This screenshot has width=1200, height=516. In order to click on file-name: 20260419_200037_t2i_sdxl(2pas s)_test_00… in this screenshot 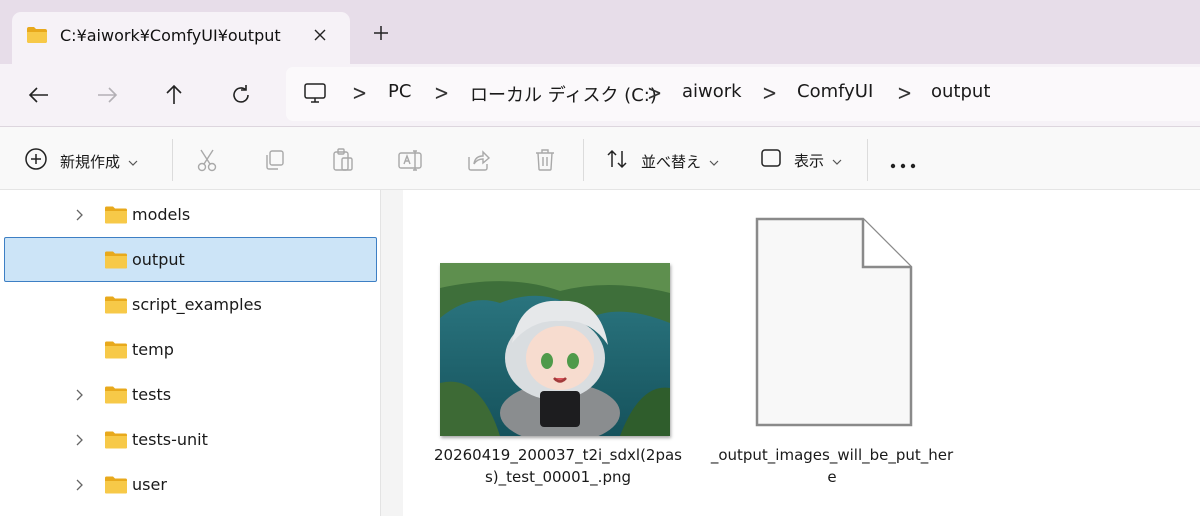, I will do `click(557, 466)`.